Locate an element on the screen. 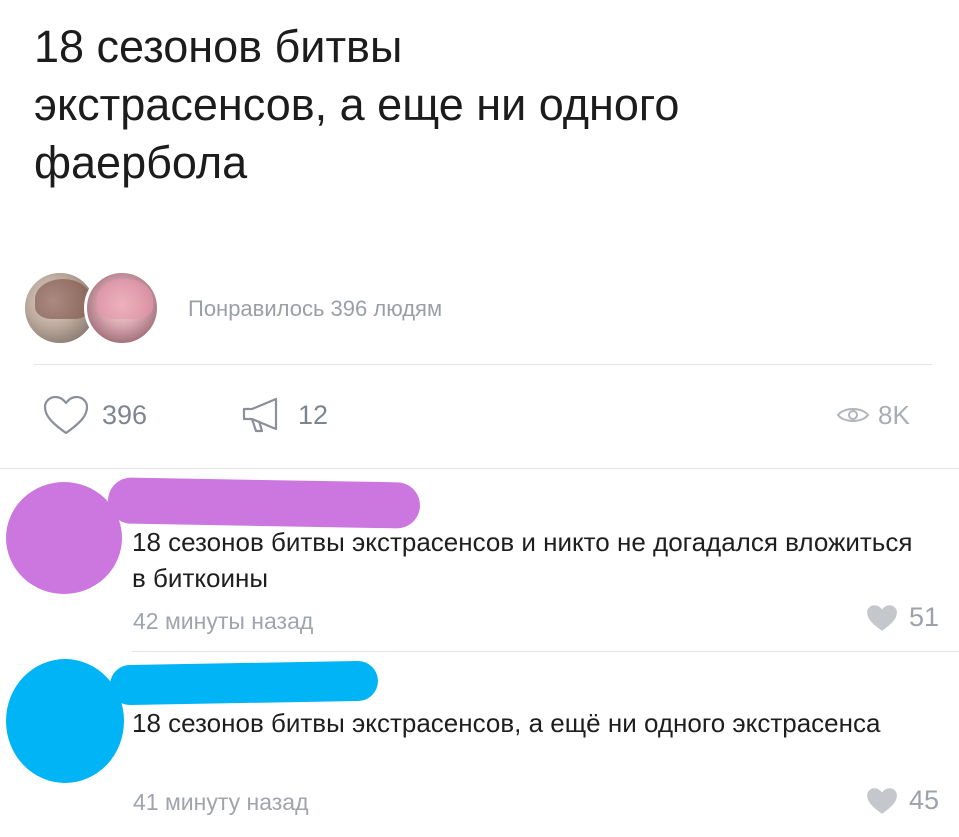 The width and height of the screenshot is (959, 837). comment-like-count: 51 is located at coordinates (923, 617).